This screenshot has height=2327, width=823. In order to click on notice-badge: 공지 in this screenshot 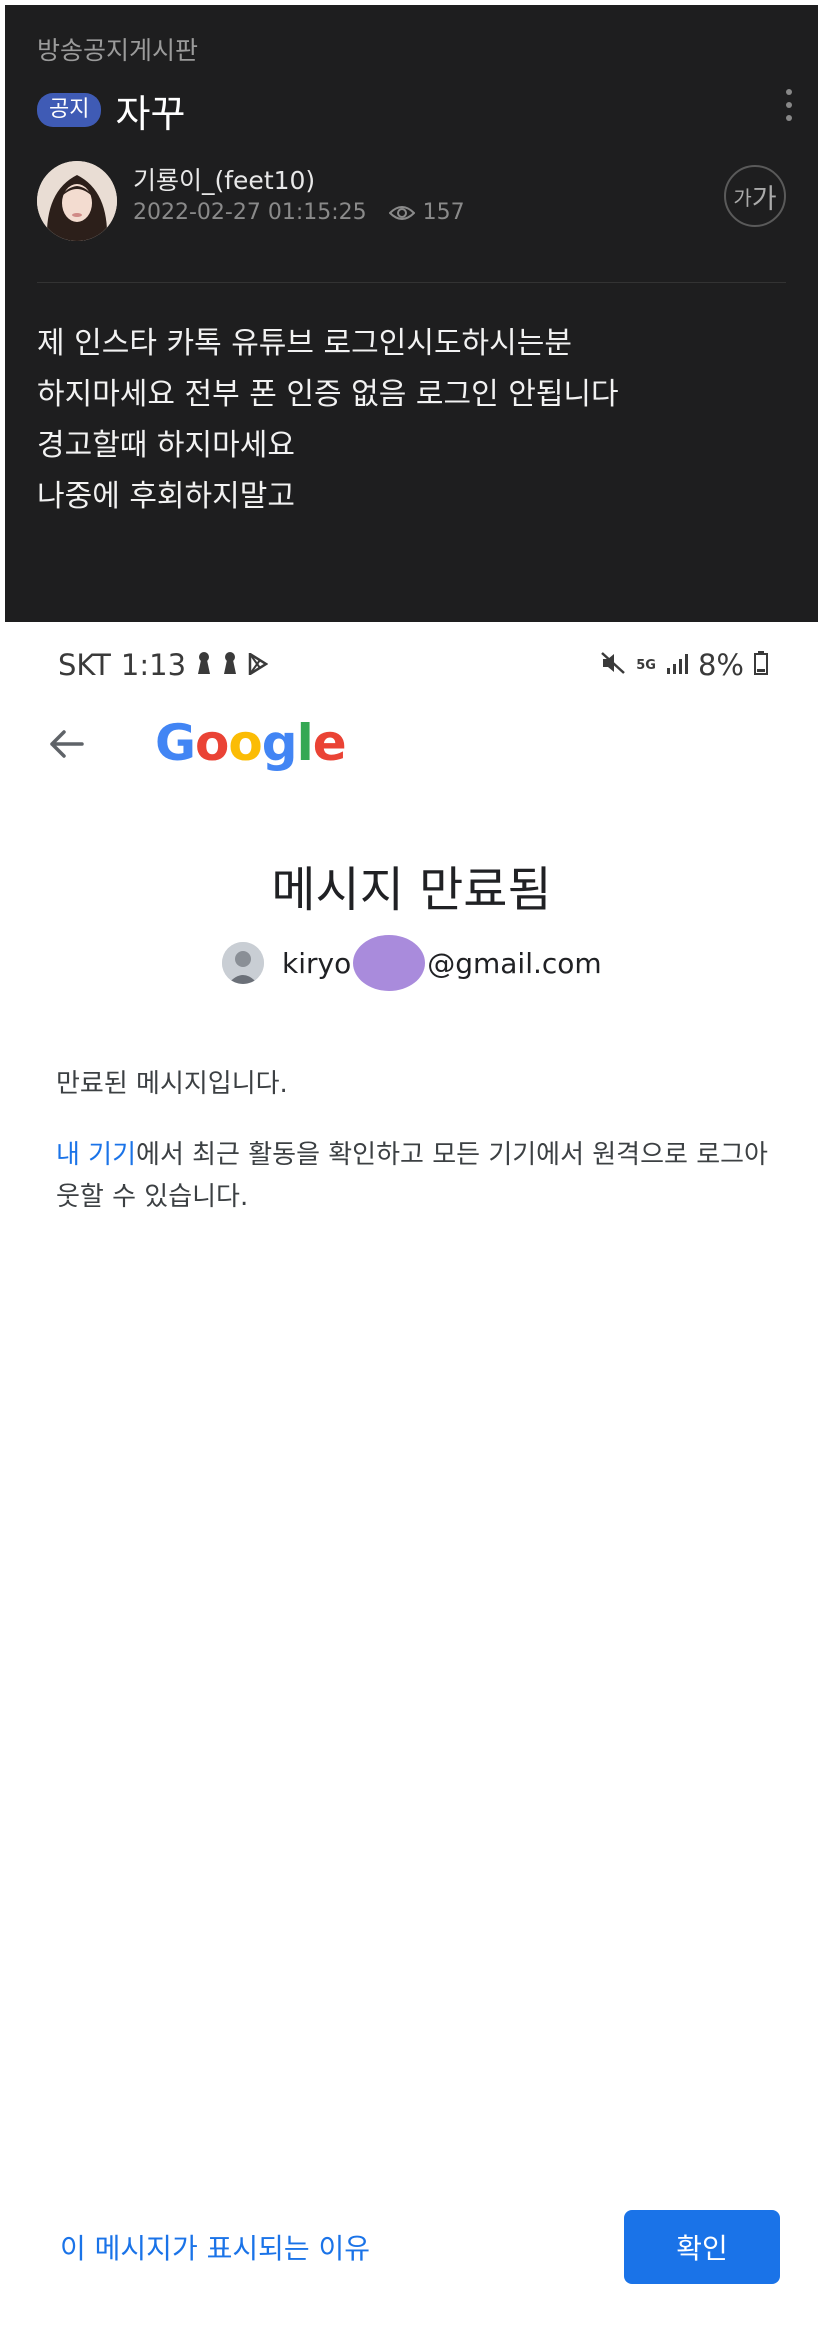, I will do `click(69, 110)`.